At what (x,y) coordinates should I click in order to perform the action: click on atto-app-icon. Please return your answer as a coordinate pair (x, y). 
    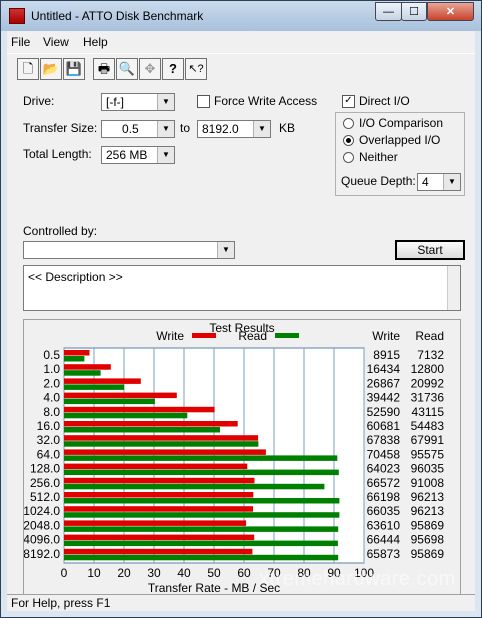
    Looking at the image, I should click on (17, 16).